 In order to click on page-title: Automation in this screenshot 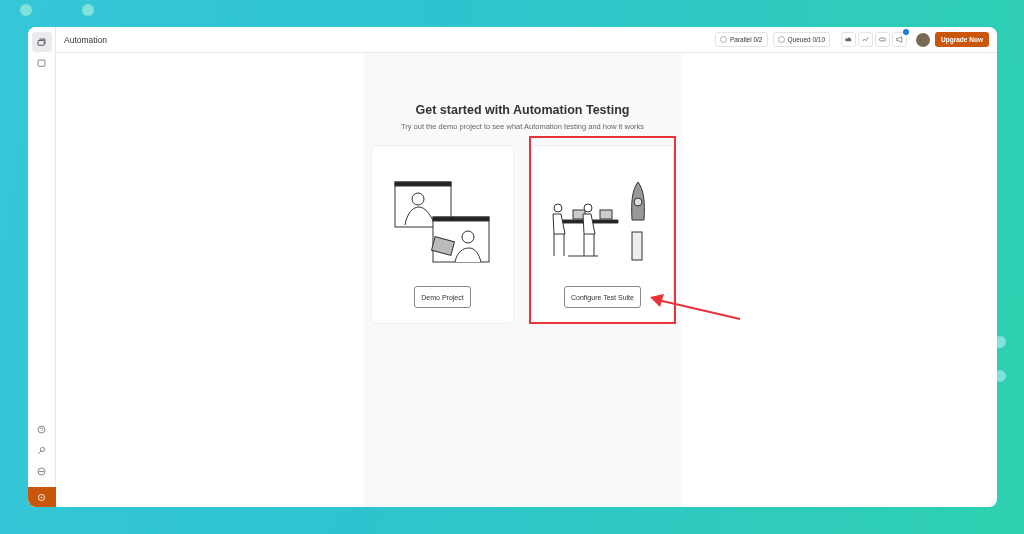, I will do `click(86, 39)`.